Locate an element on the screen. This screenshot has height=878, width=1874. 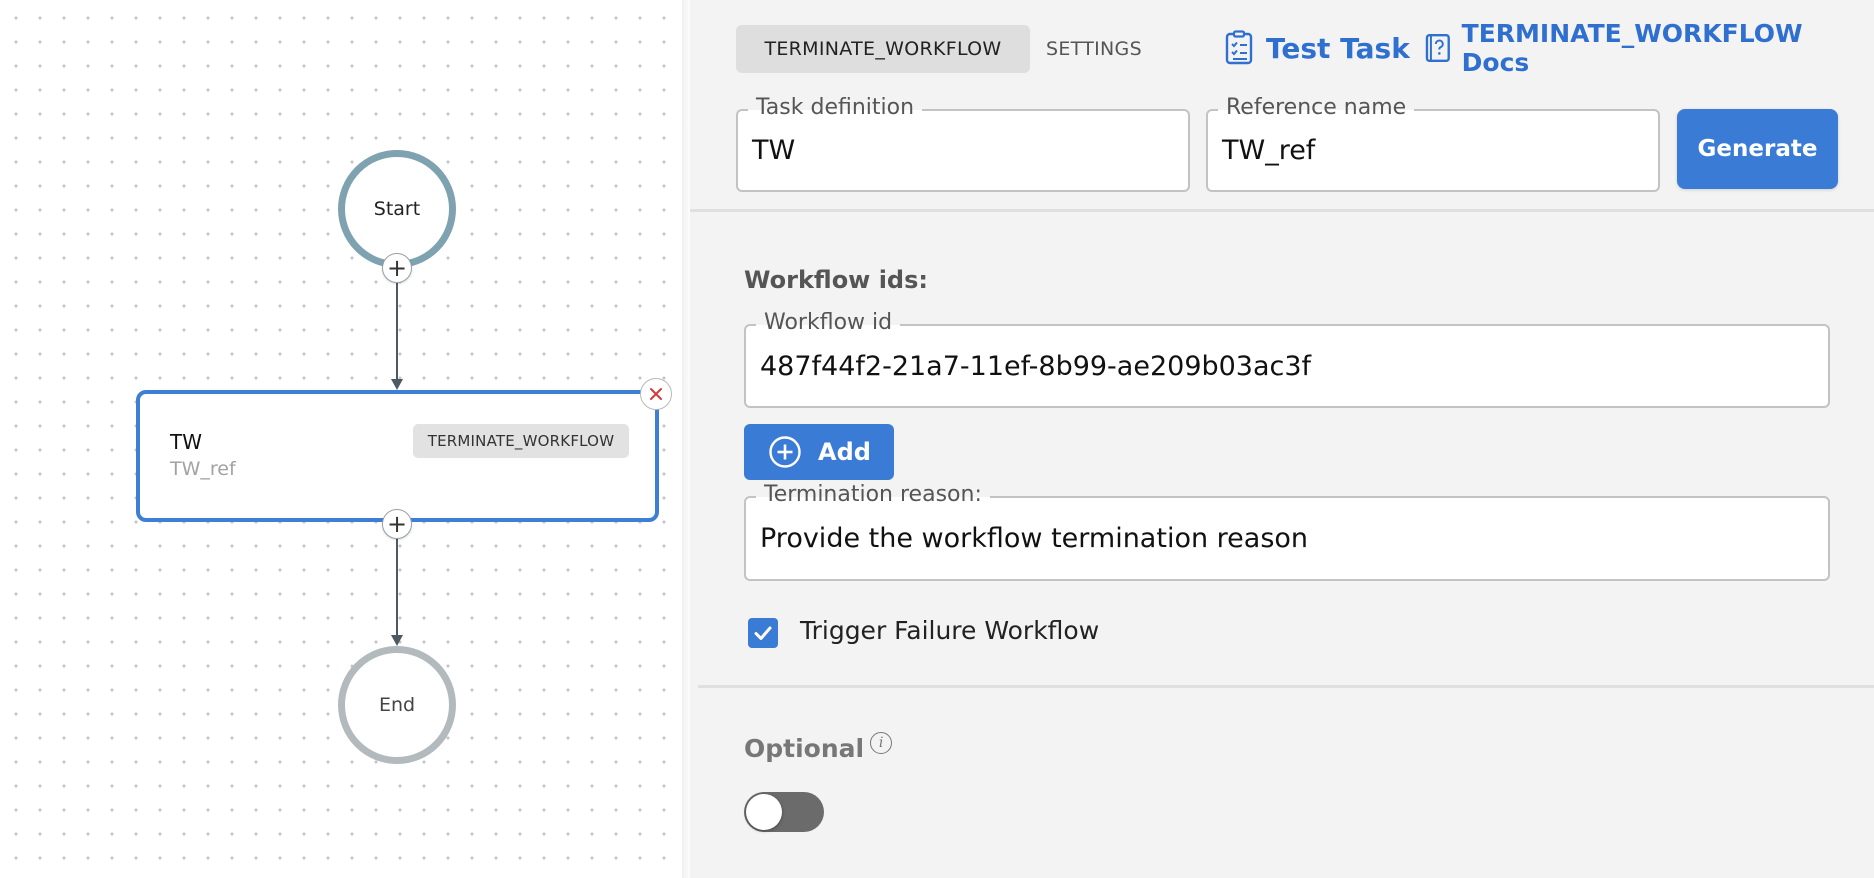
optional-row: Optional i is located at coordinates (818, 747).